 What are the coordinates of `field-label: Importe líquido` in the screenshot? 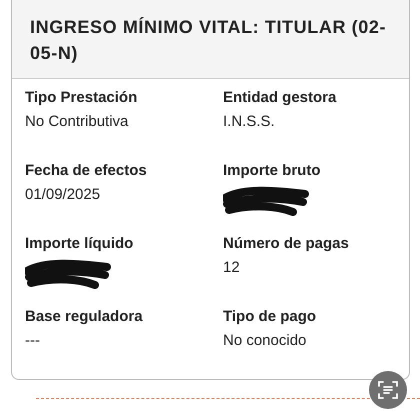 It's located at (79, 243).